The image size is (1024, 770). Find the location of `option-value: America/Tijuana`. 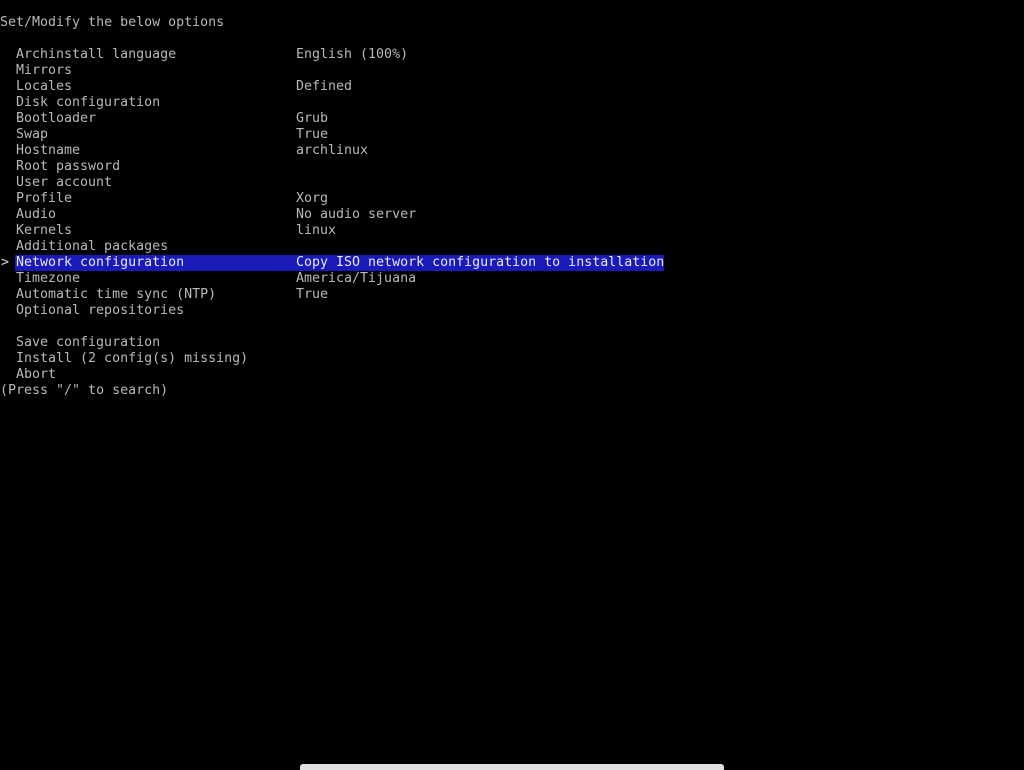

option-value: America/Tijuana is located at coordinates (356, 278).